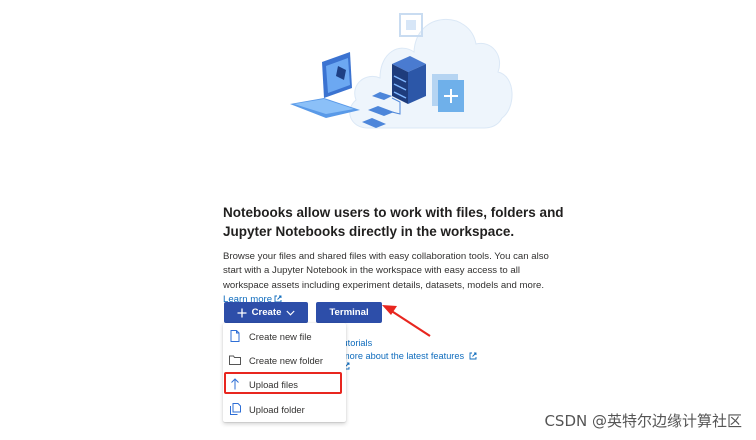 The height and width of the screenshot is (440, 756). What do you see at coordinates (473, 356) in the screenshot?
I see `external-link-icon` at bounding box center [473, 356].